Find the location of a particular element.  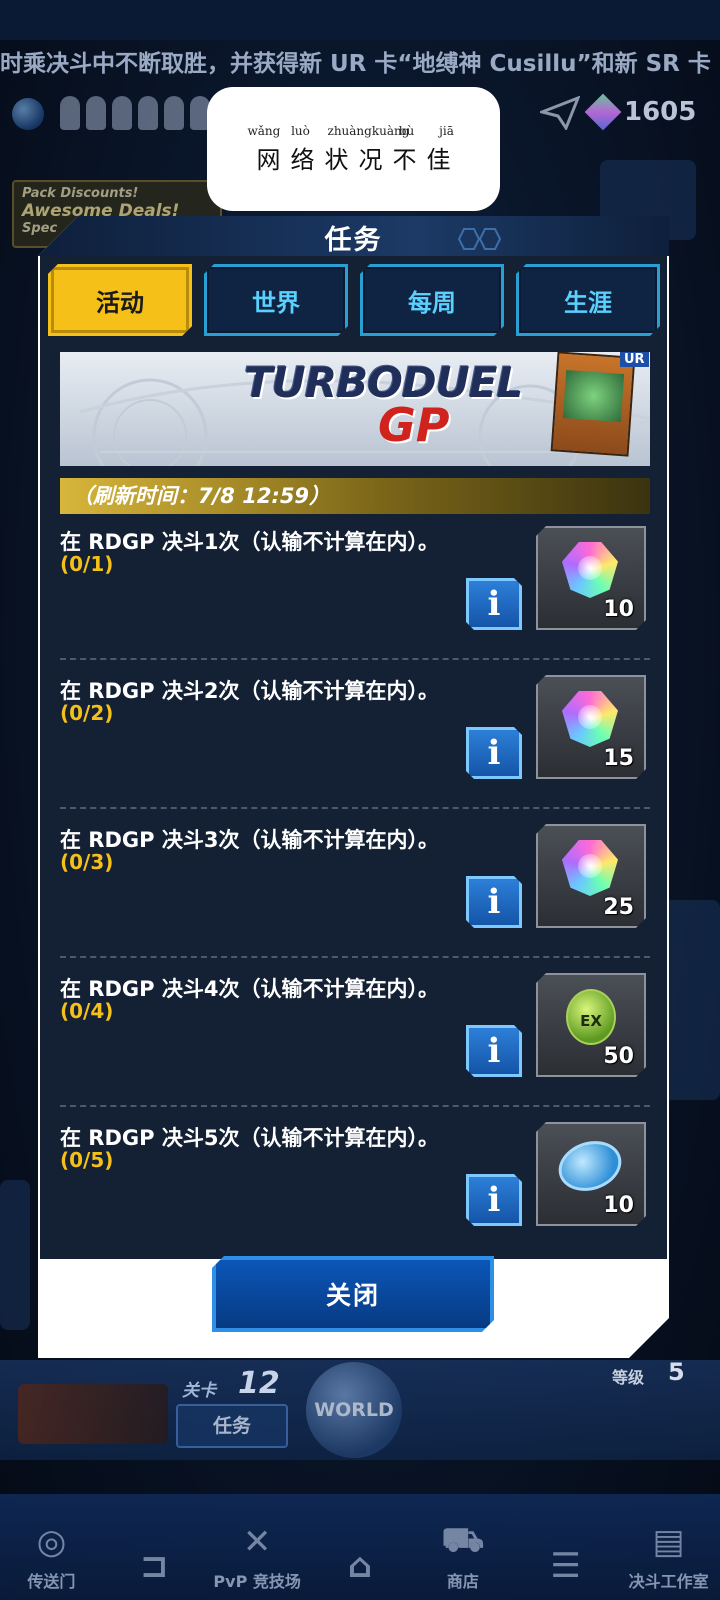

nav-pvp-arena: ✕ PvP 竞技场 is located at coordinates (257, 1556).